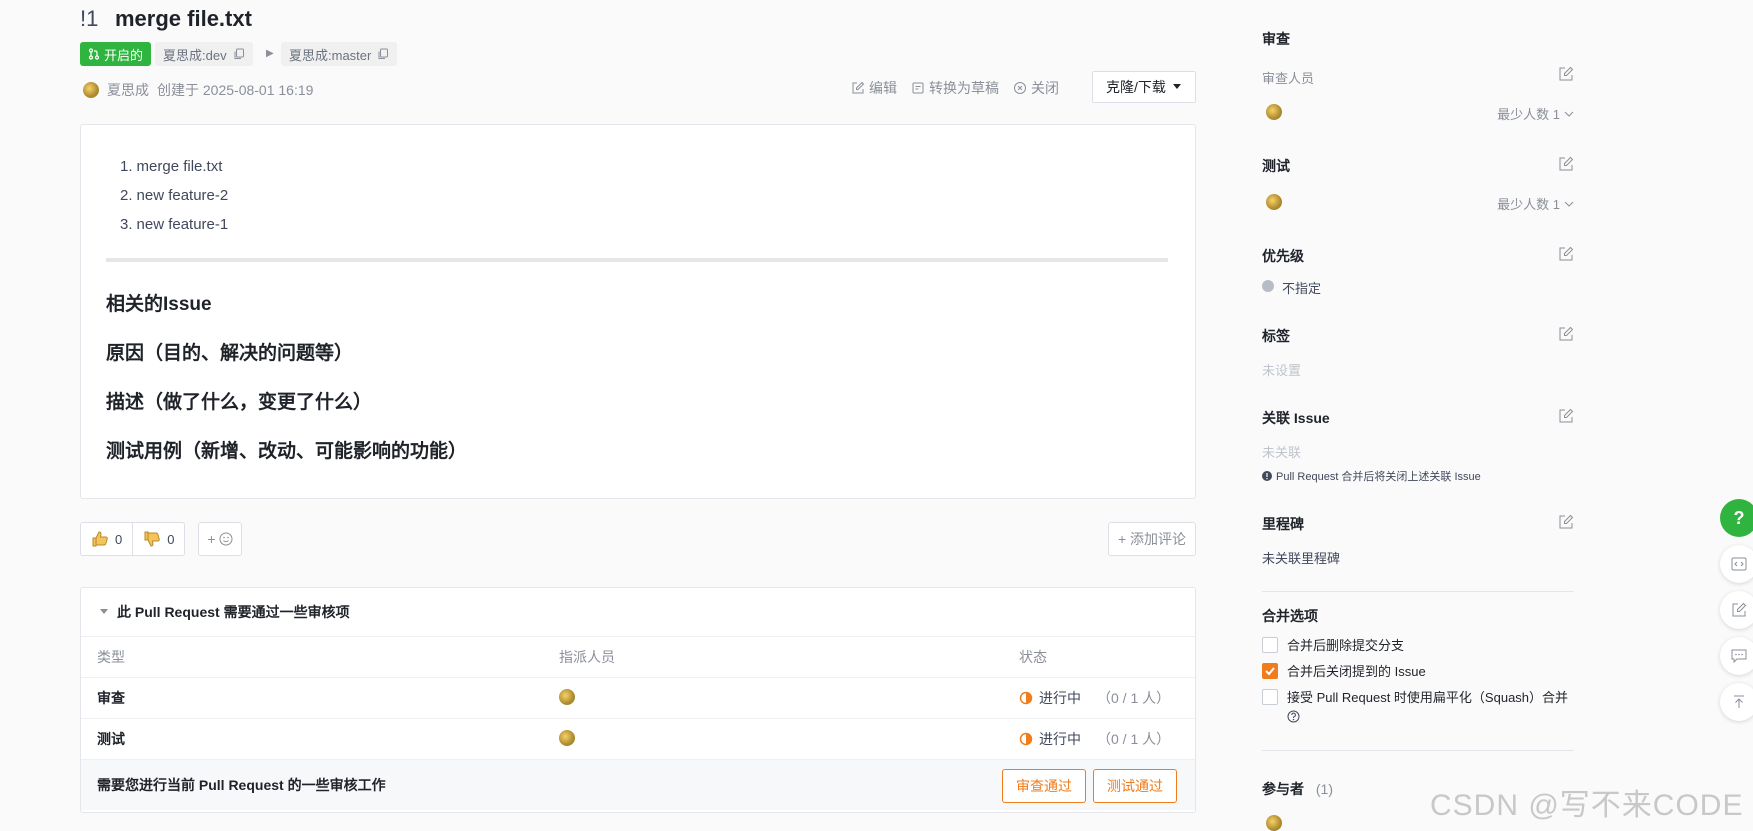 This screenshot has width=1753, height=831. What do you see at coordinates (1283, 256) in the screenshot?
I see `priority-title: 优先级` at bounding box center [1283, 256].